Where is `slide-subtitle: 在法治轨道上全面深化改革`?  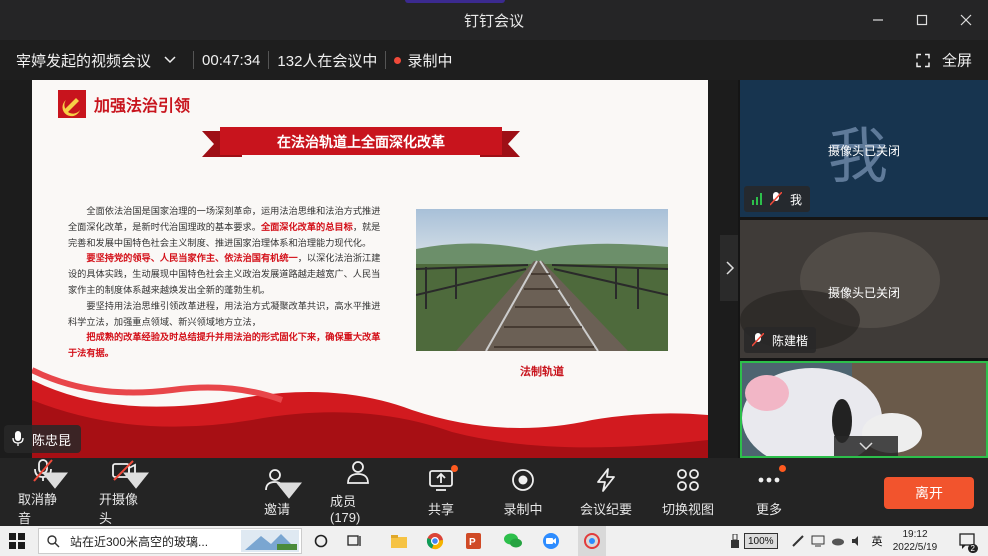
slide-subtitle: 在法治轨道上全面深化改革 is located at coordinates (361, 142).